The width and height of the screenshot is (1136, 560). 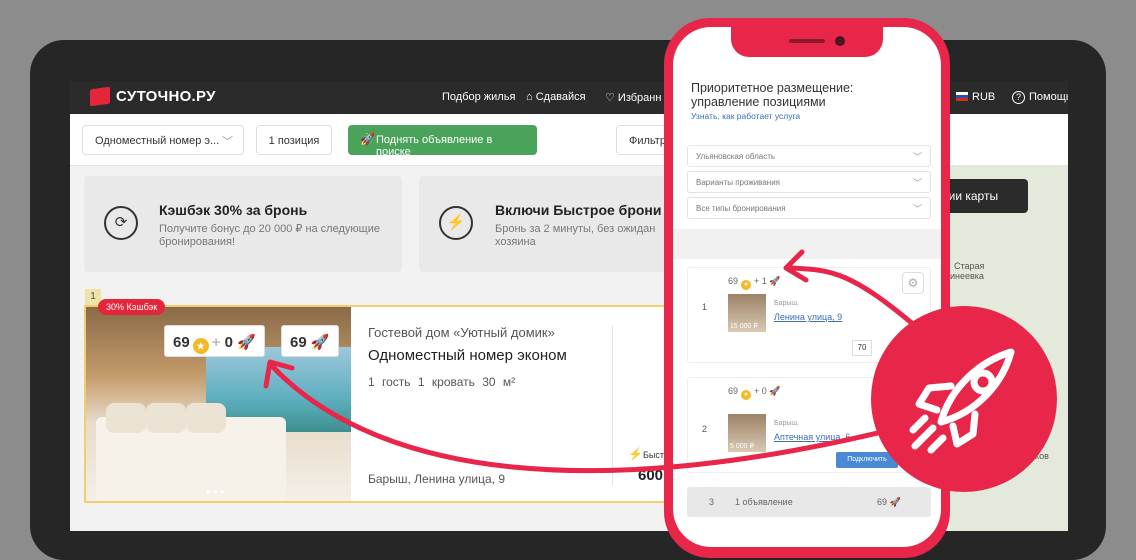 What do you see at coordinates (862, 348) in the screenshot?
I see `item-bid-value: 70` at bounding box center [862, 348].